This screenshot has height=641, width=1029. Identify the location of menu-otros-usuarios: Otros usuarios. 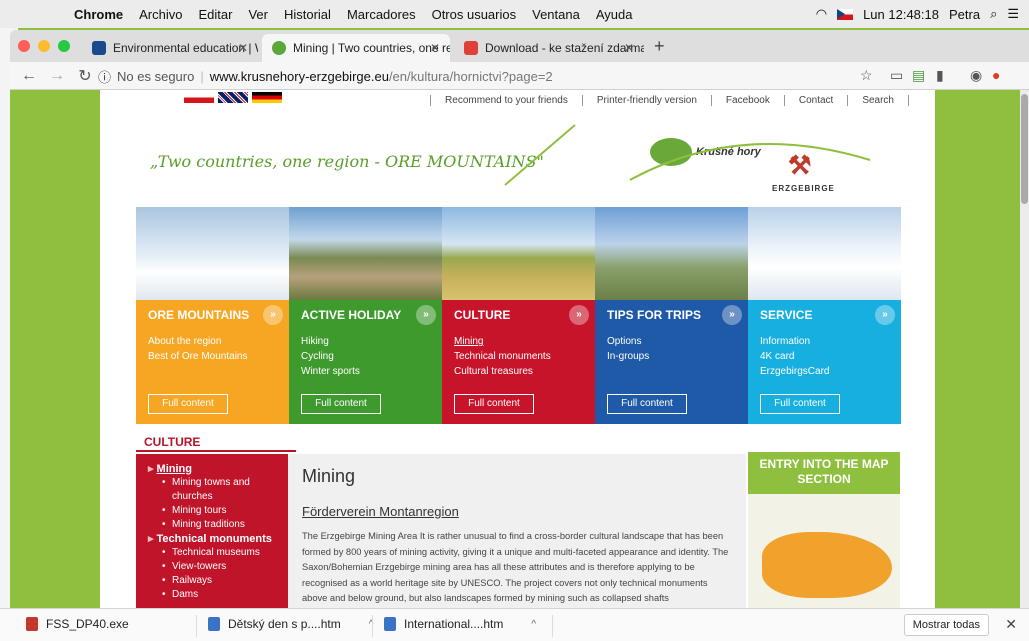
(474, 14).